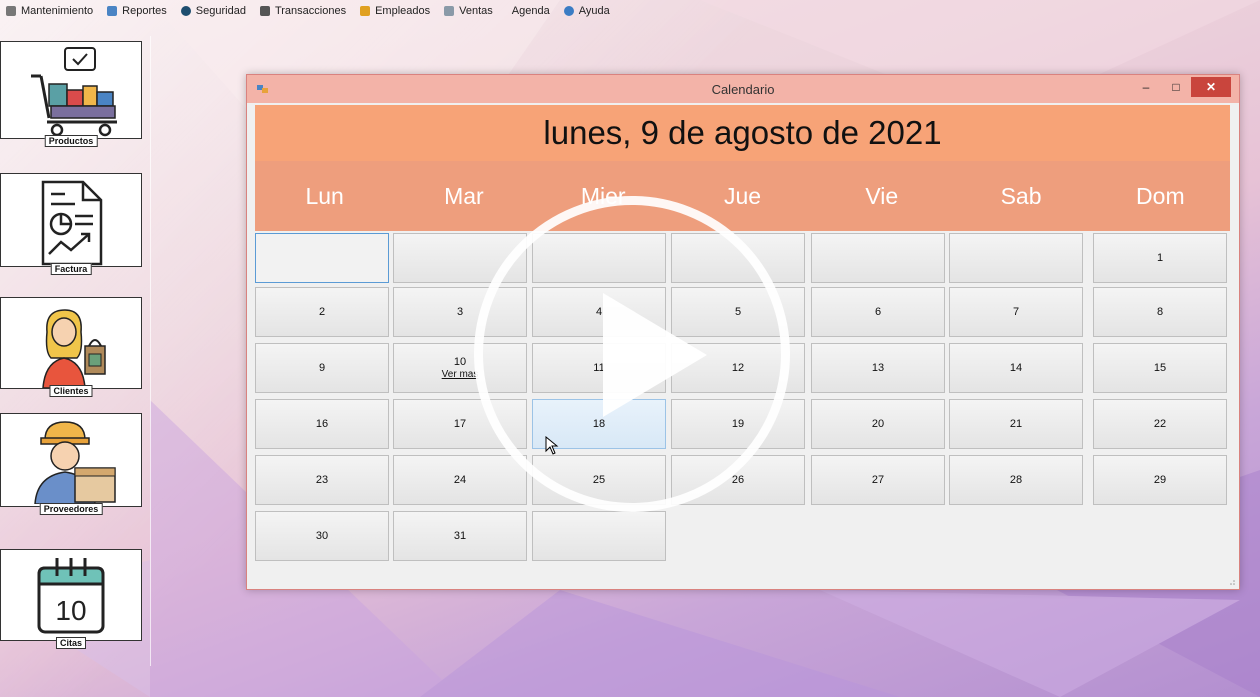 This screenshot has width=1260, height=697. I want to click on day-cell-13: 13, so click(878, 368).